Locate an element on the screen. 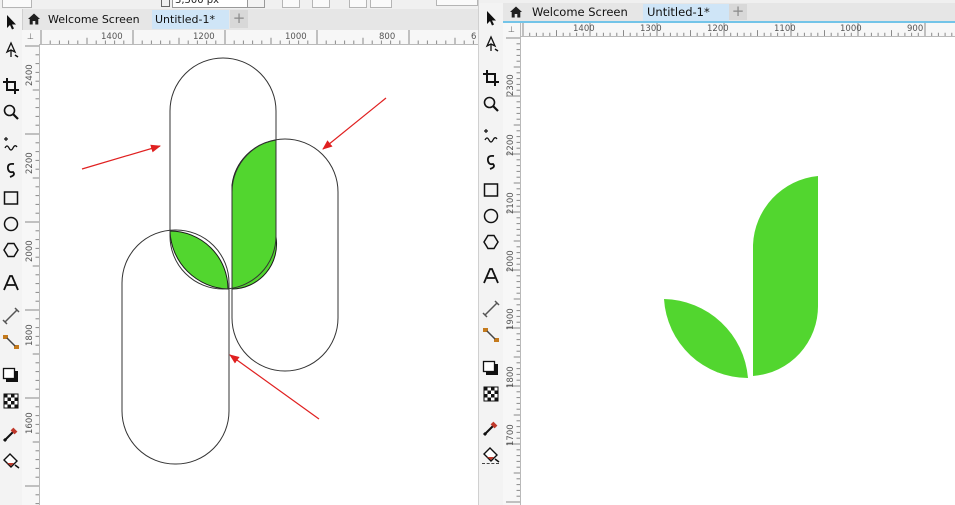 Image resolution: width=955 pixels, height=505 pixels. h-ruler-label: 1100 is located at coordinates (785, 29).